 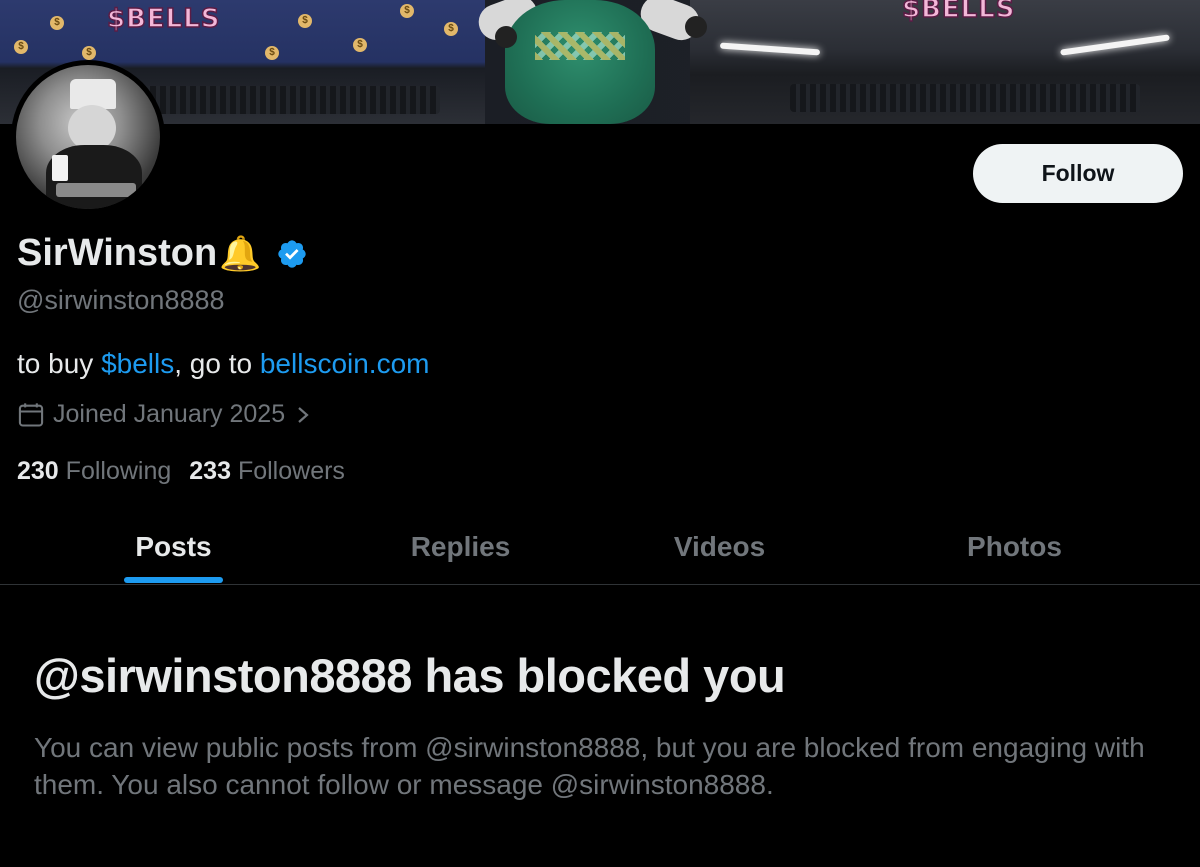 I want to click on bio-text: , go to, so click(x=217, y=363).